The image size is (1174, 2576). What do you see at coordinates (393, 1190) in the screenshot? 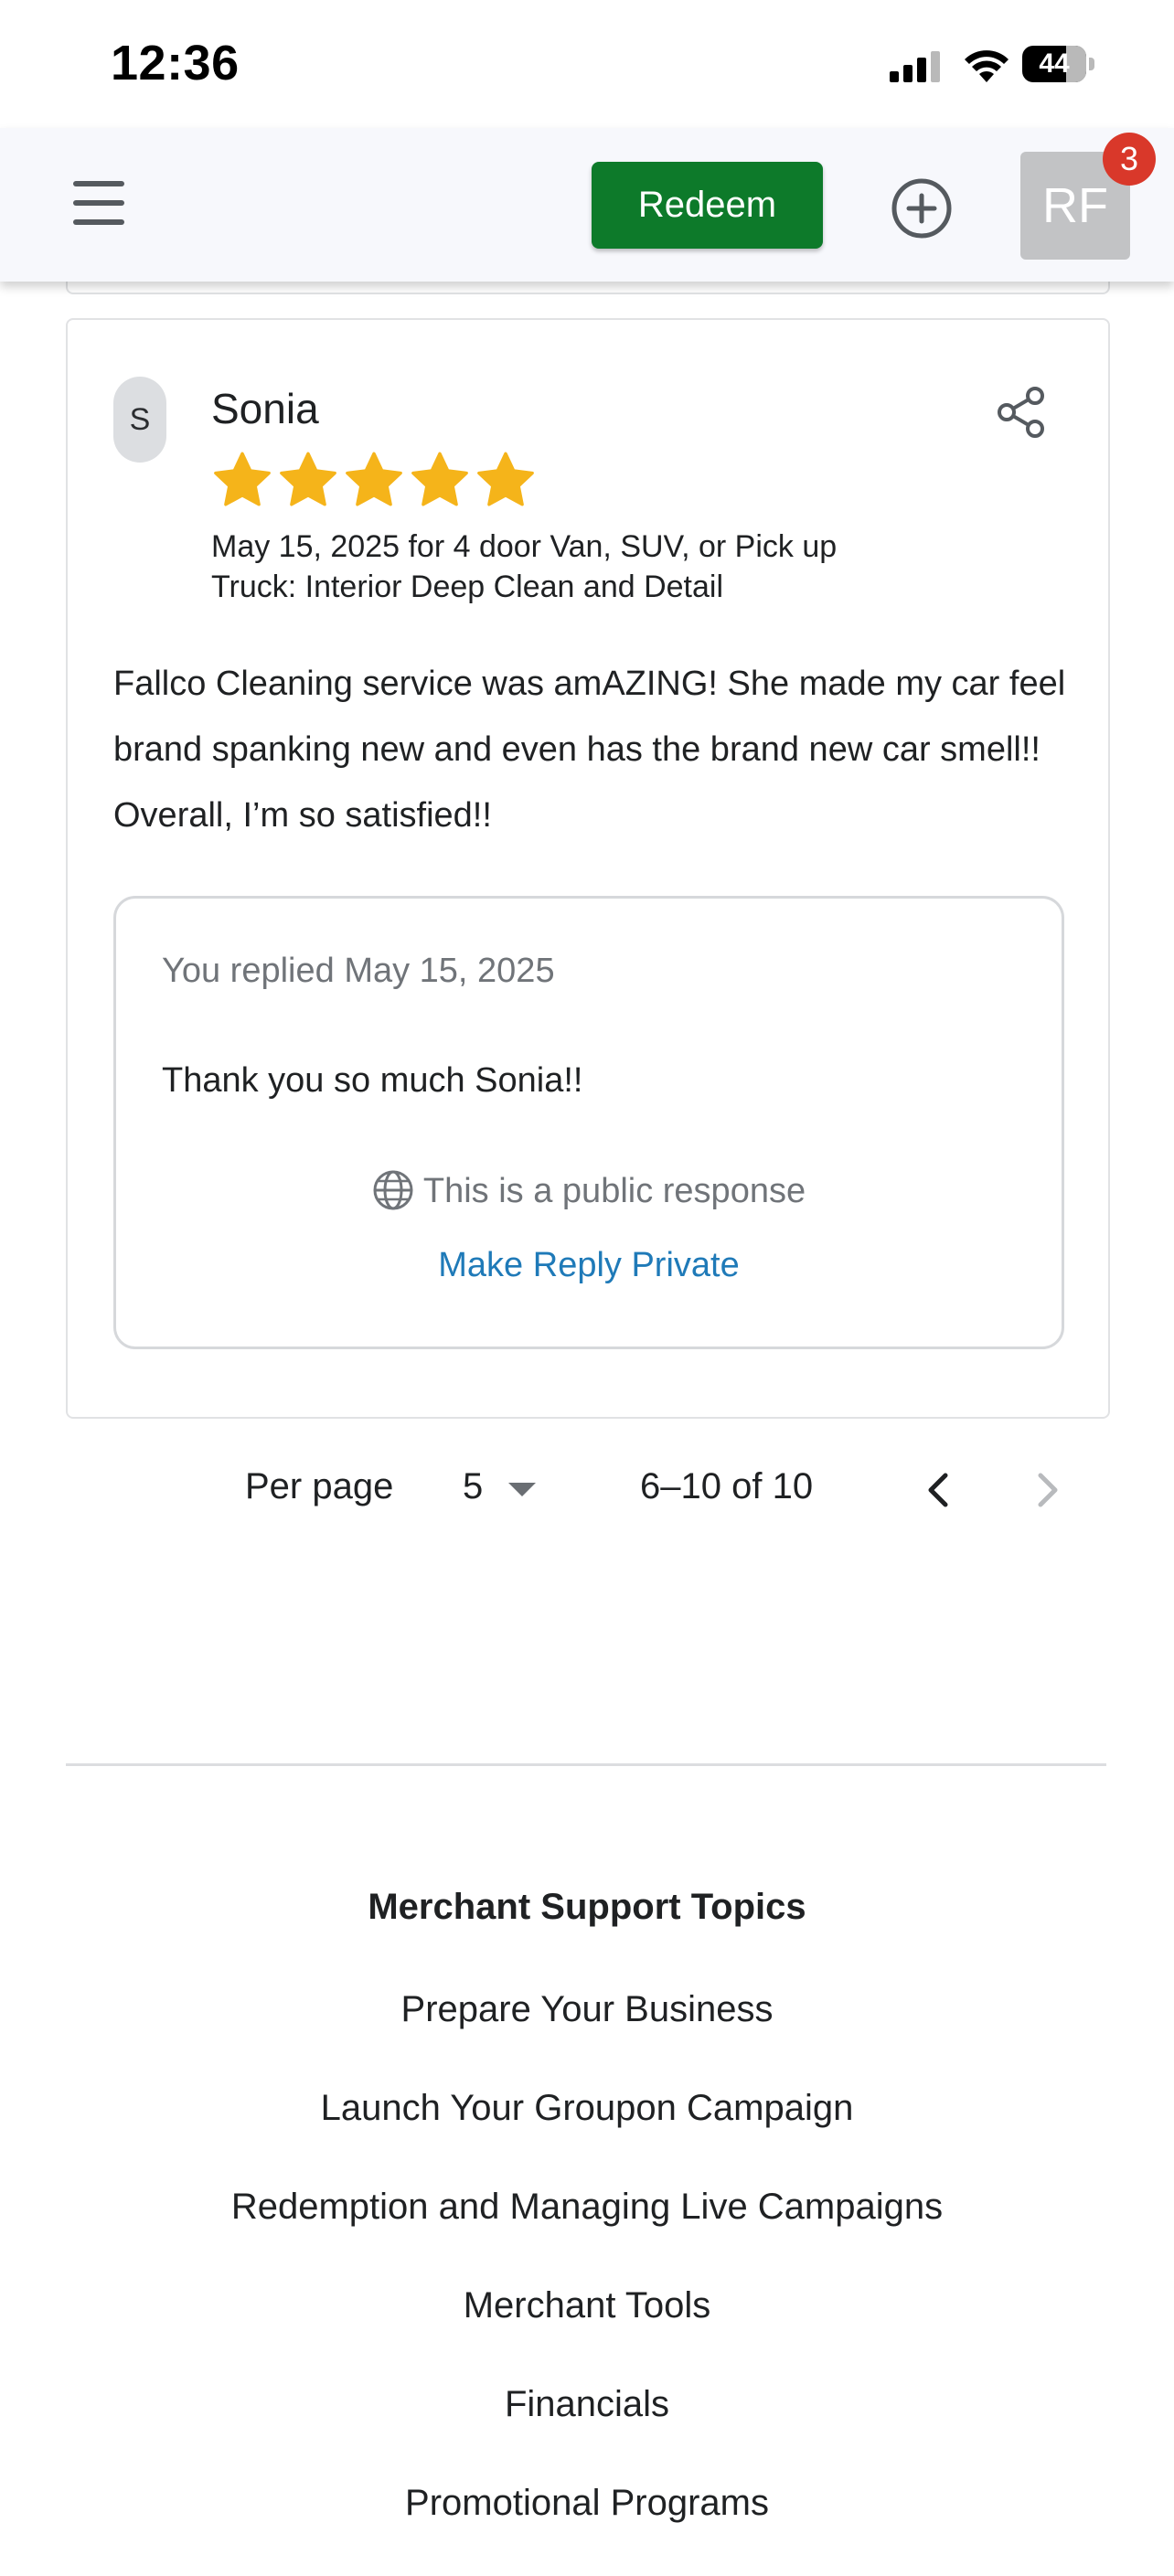
I see `globe-icon` at bounding box center [393, 1190].